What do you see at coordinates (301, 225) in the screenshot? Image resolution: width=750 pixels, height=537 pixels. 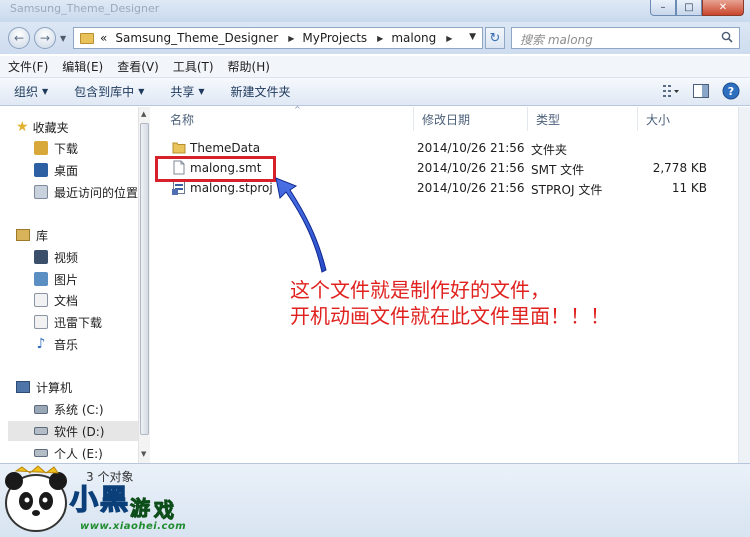 I see `annotation-arrow` at bounding box center [301, 225].